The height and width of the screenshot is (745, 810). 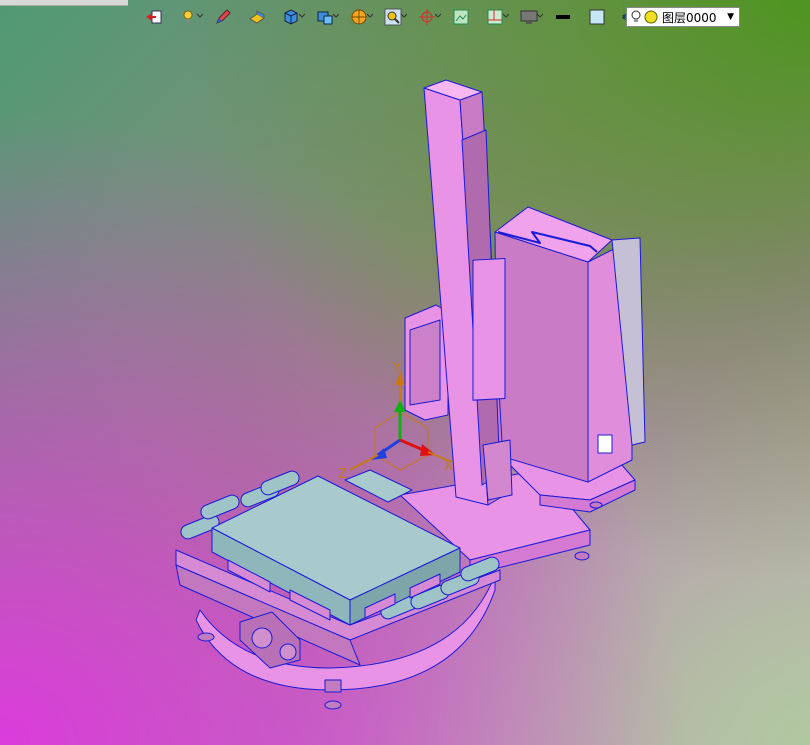 I want to click on x-axis-label: X, so click(x=448, y=466).